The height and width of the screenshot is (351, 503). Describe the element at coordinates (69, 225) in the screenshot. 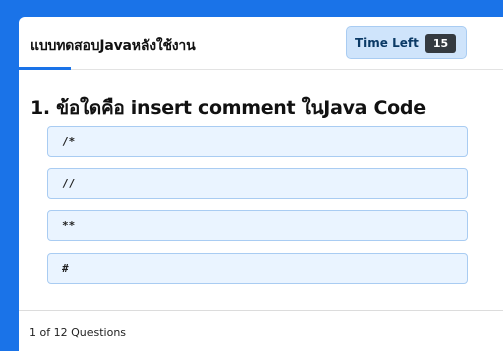

I see `option-label: **` at that location.